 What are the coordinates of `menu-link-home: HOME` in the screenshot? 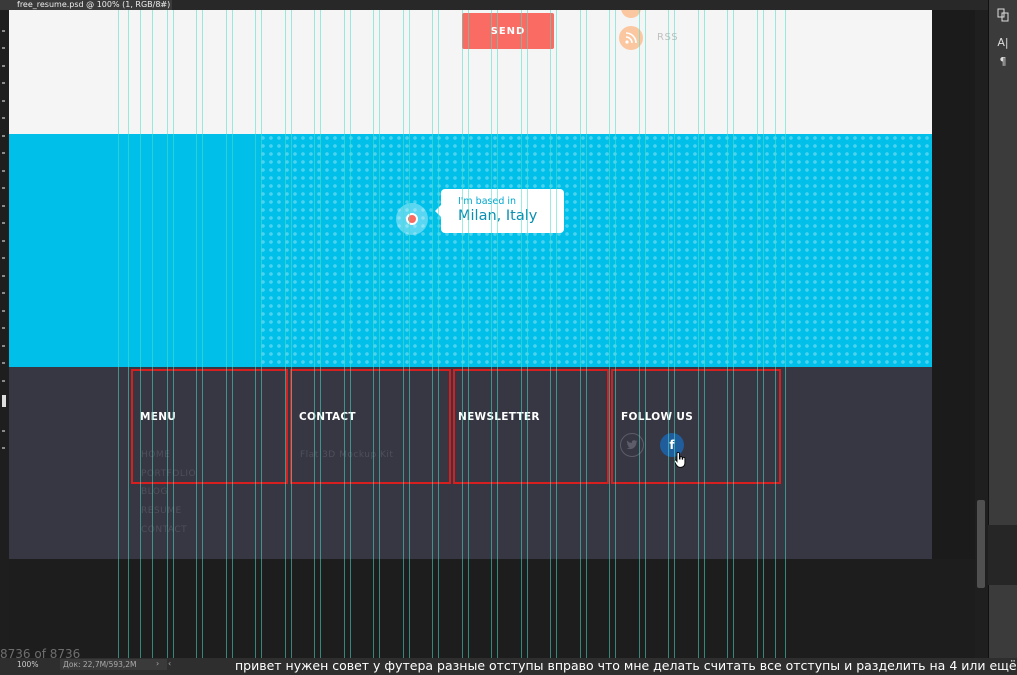 It's located at (155, 455).